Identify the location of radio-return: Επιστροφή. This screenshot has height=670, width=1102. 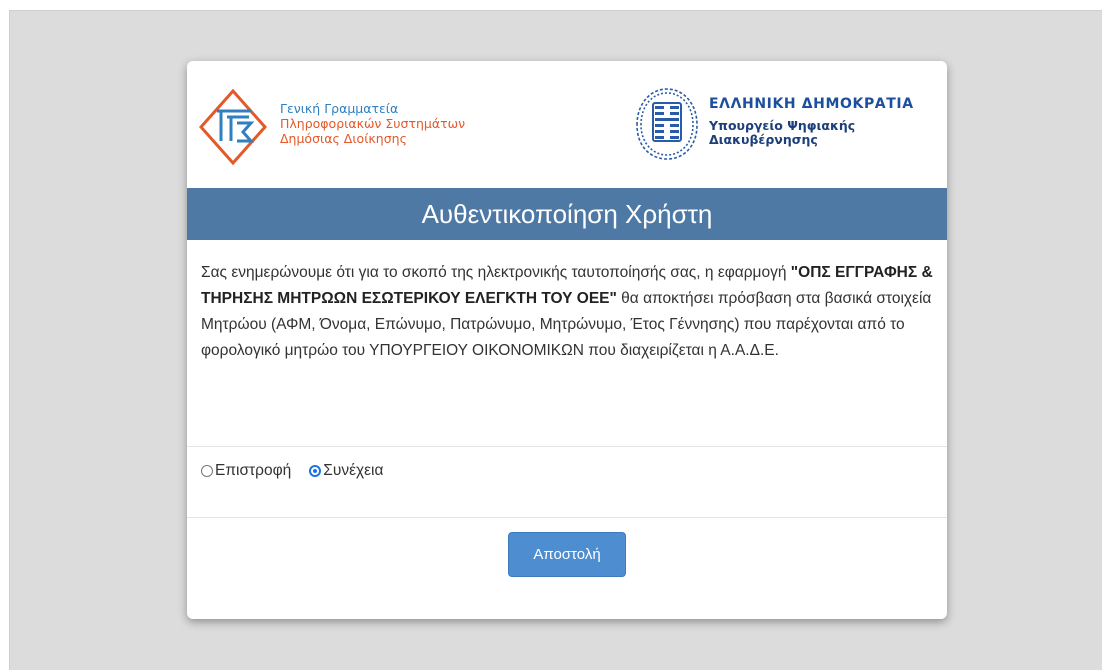
(246, 471).